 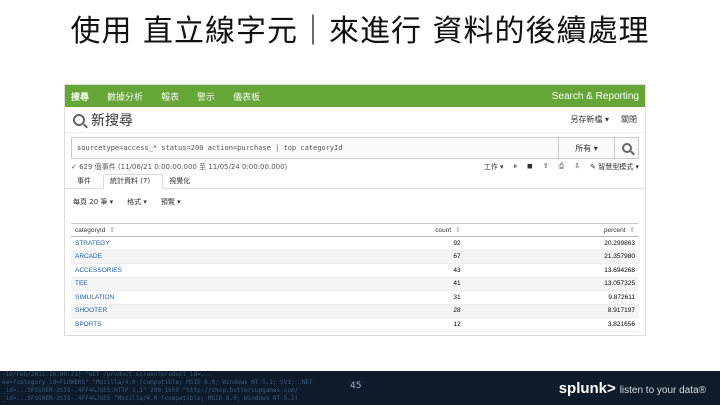 What do you see at coordinates (355, 96) in the screenshot?
I see `app-nav-bar: 搜尋 數據分析 報表 警示 儀表板 Search & Reporting` at bounding box center [355, 96].